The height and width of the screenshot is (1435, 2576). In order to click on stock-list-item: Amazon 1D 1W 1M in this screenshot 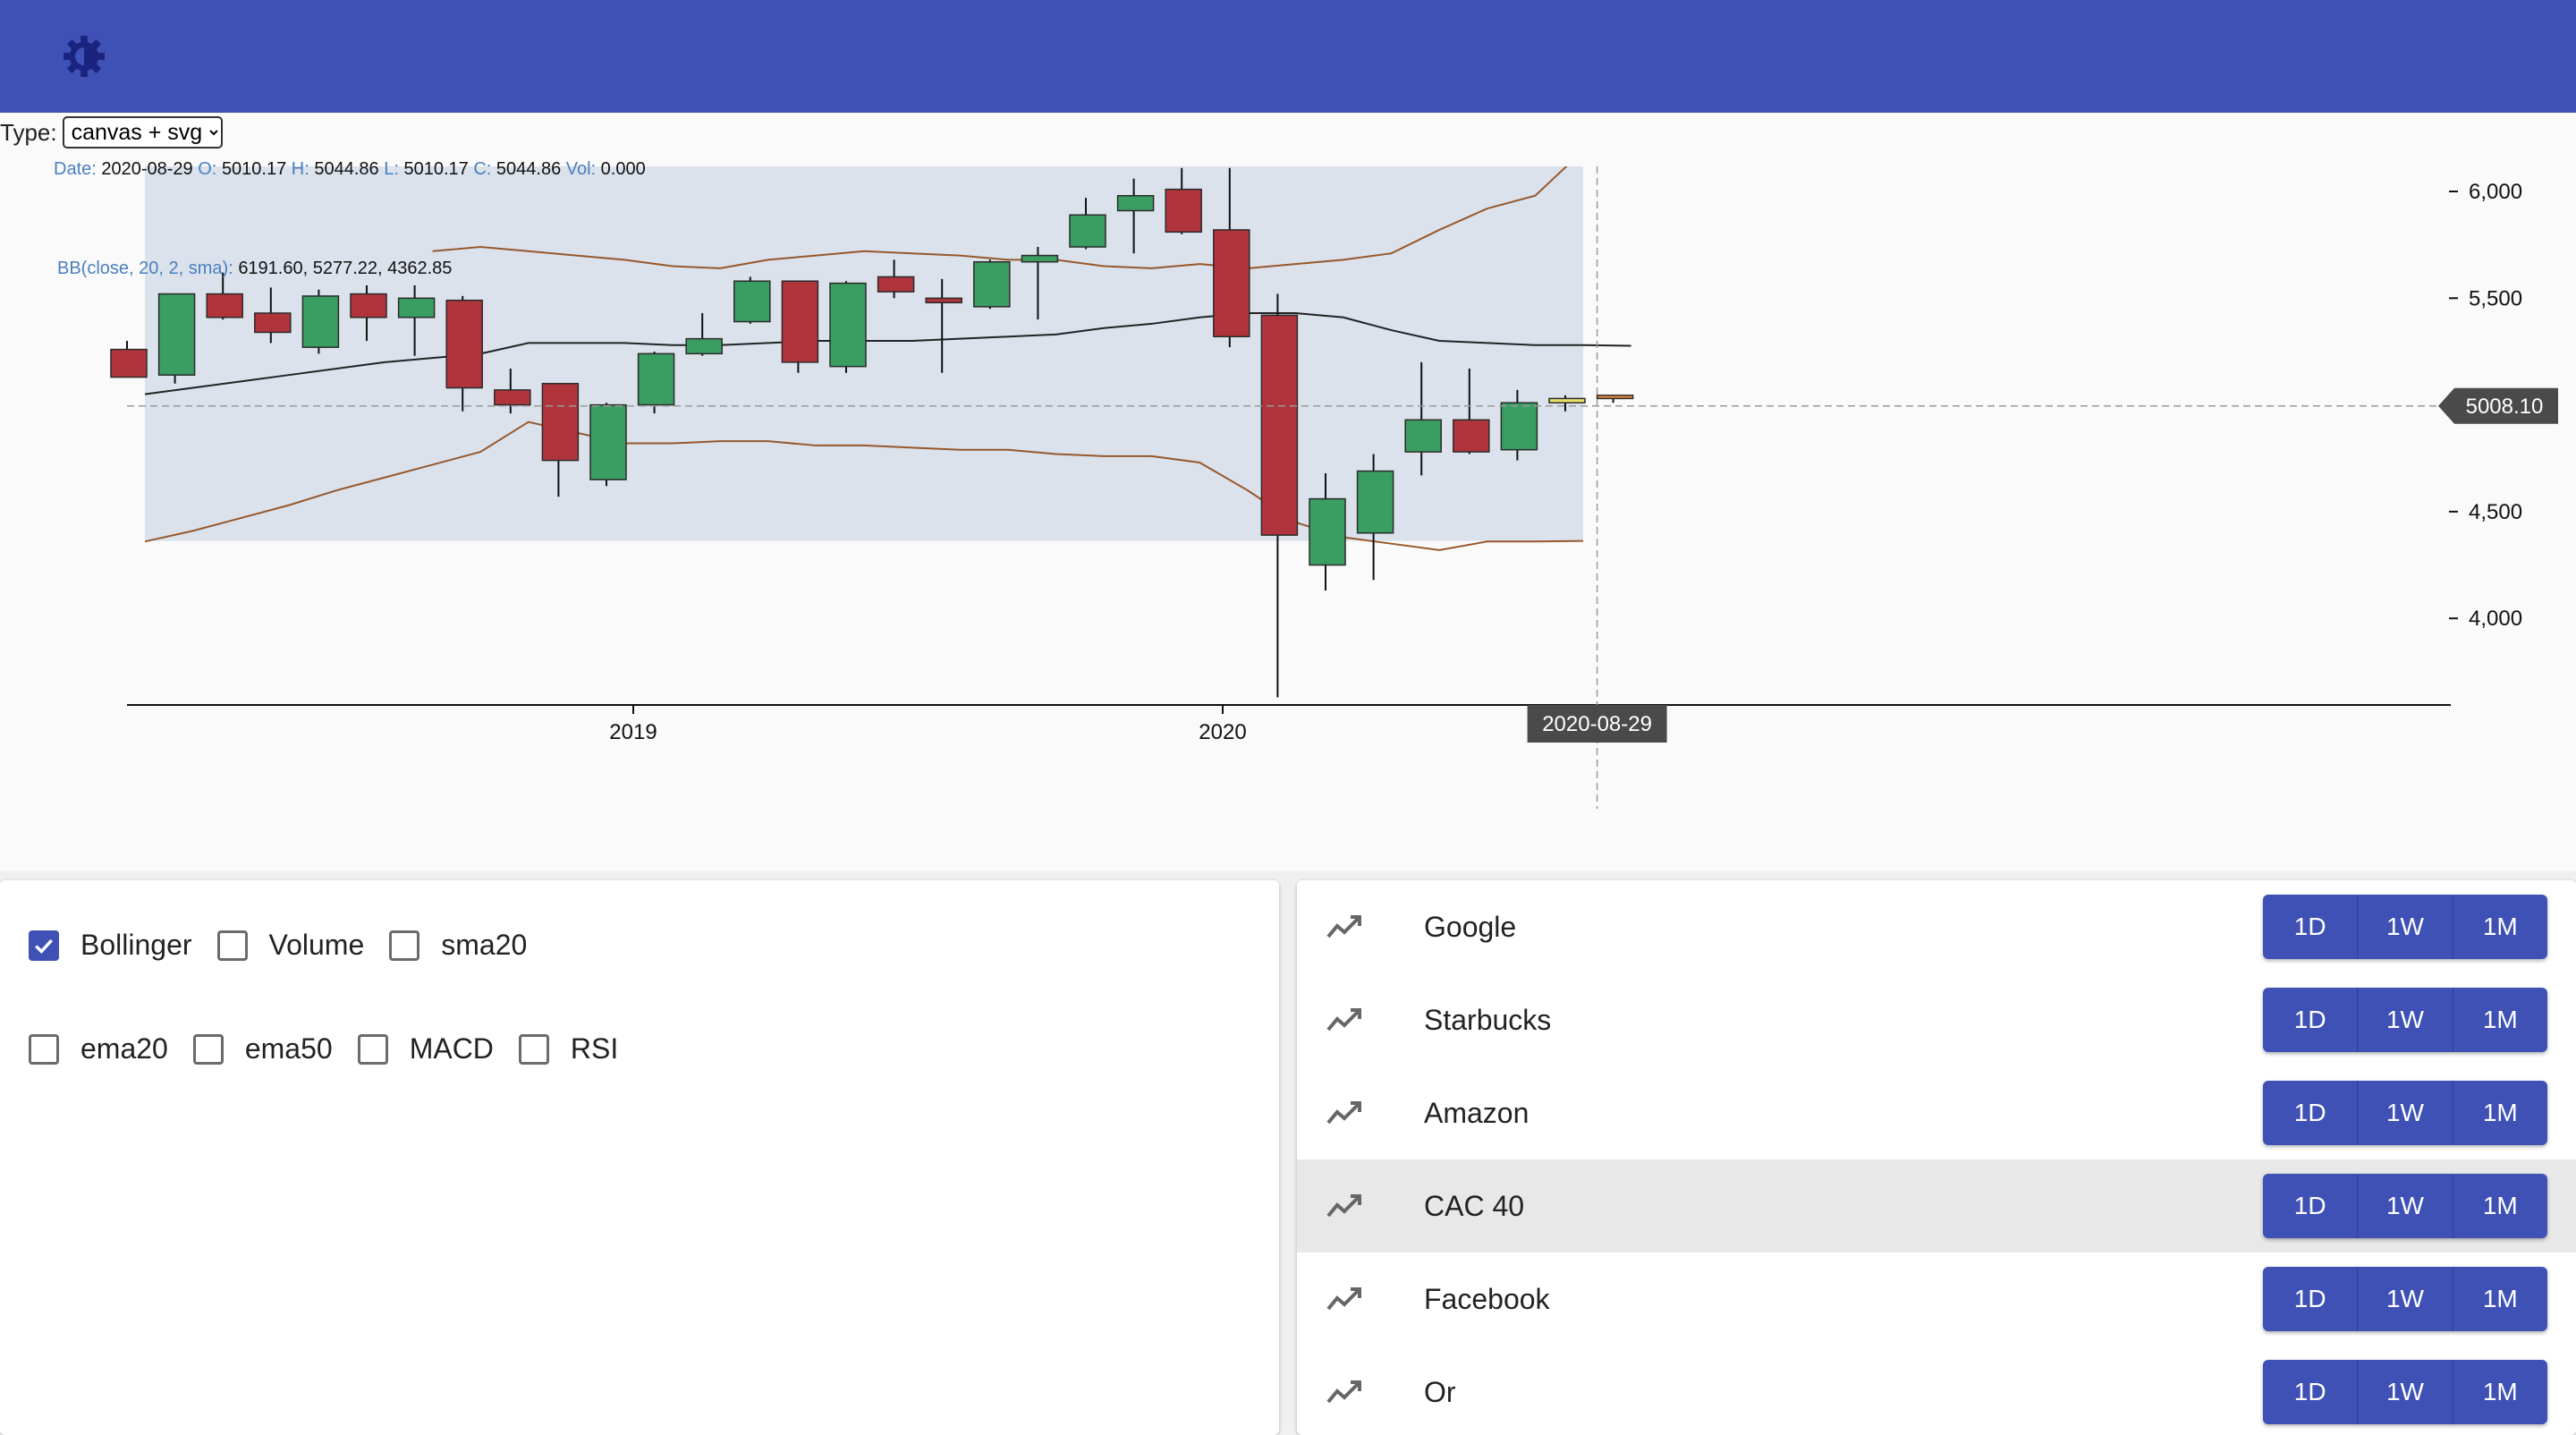, I will do `click(1936, 1112)`.